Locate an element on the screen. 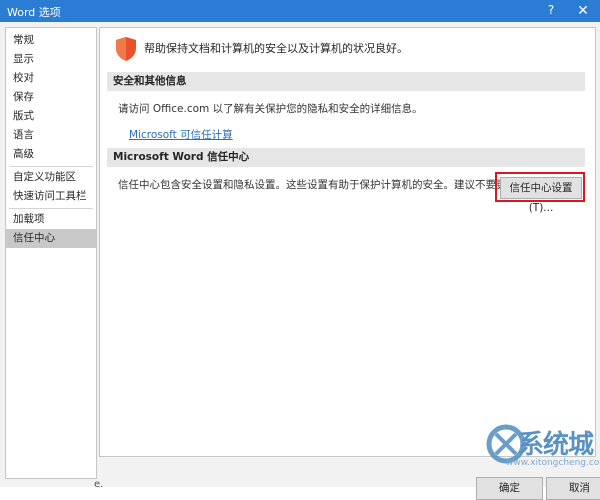 The width and height of the screenshot is (600, 500). sidebar-item-language: 语言 is located at coordinates (51, 135).